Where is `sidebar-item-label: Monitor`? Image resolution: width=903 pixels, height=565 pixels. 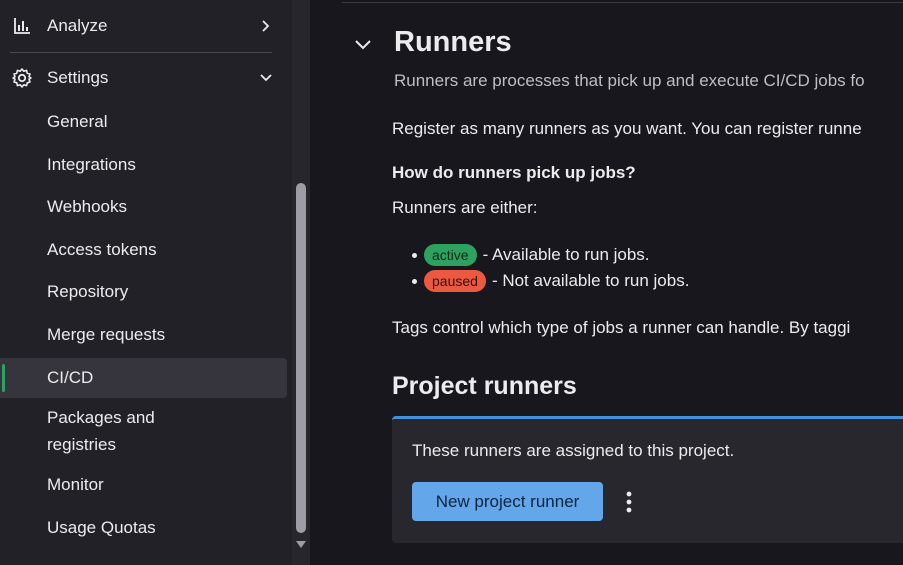 sidebar-item-label: Monitor is located at coordinates (75, 484).